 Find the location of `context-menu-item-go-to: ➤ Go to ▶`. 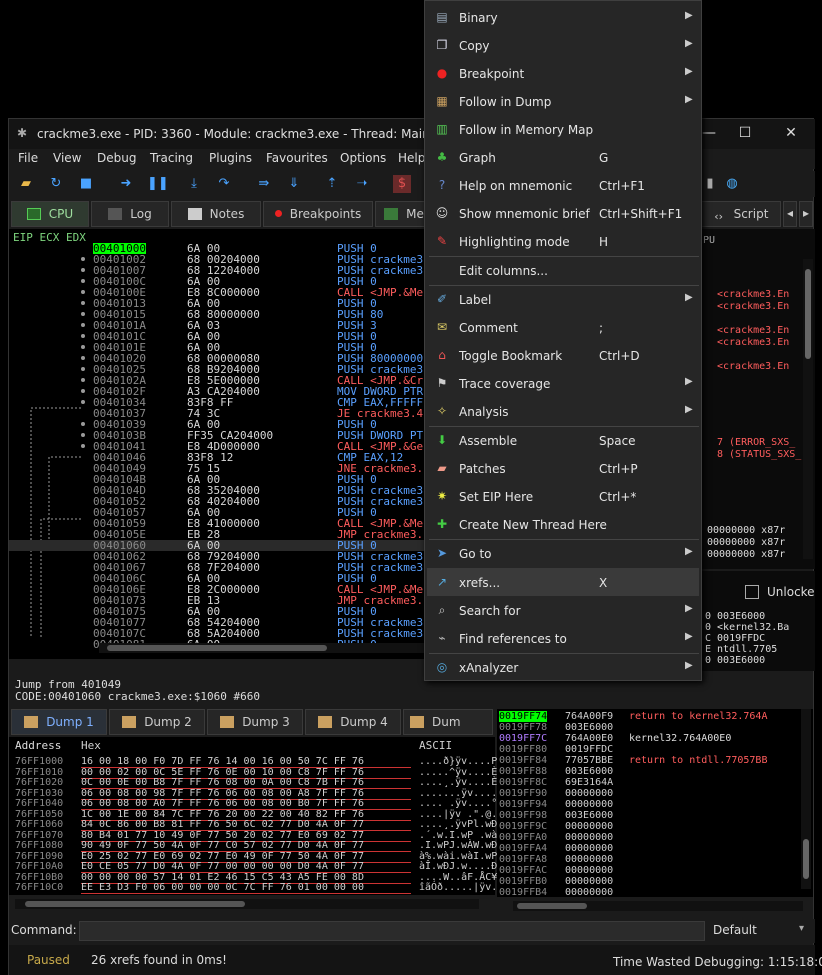

context-menu-item-go-to: ➤ Go to ▶ is located at coordinates (563, 553).